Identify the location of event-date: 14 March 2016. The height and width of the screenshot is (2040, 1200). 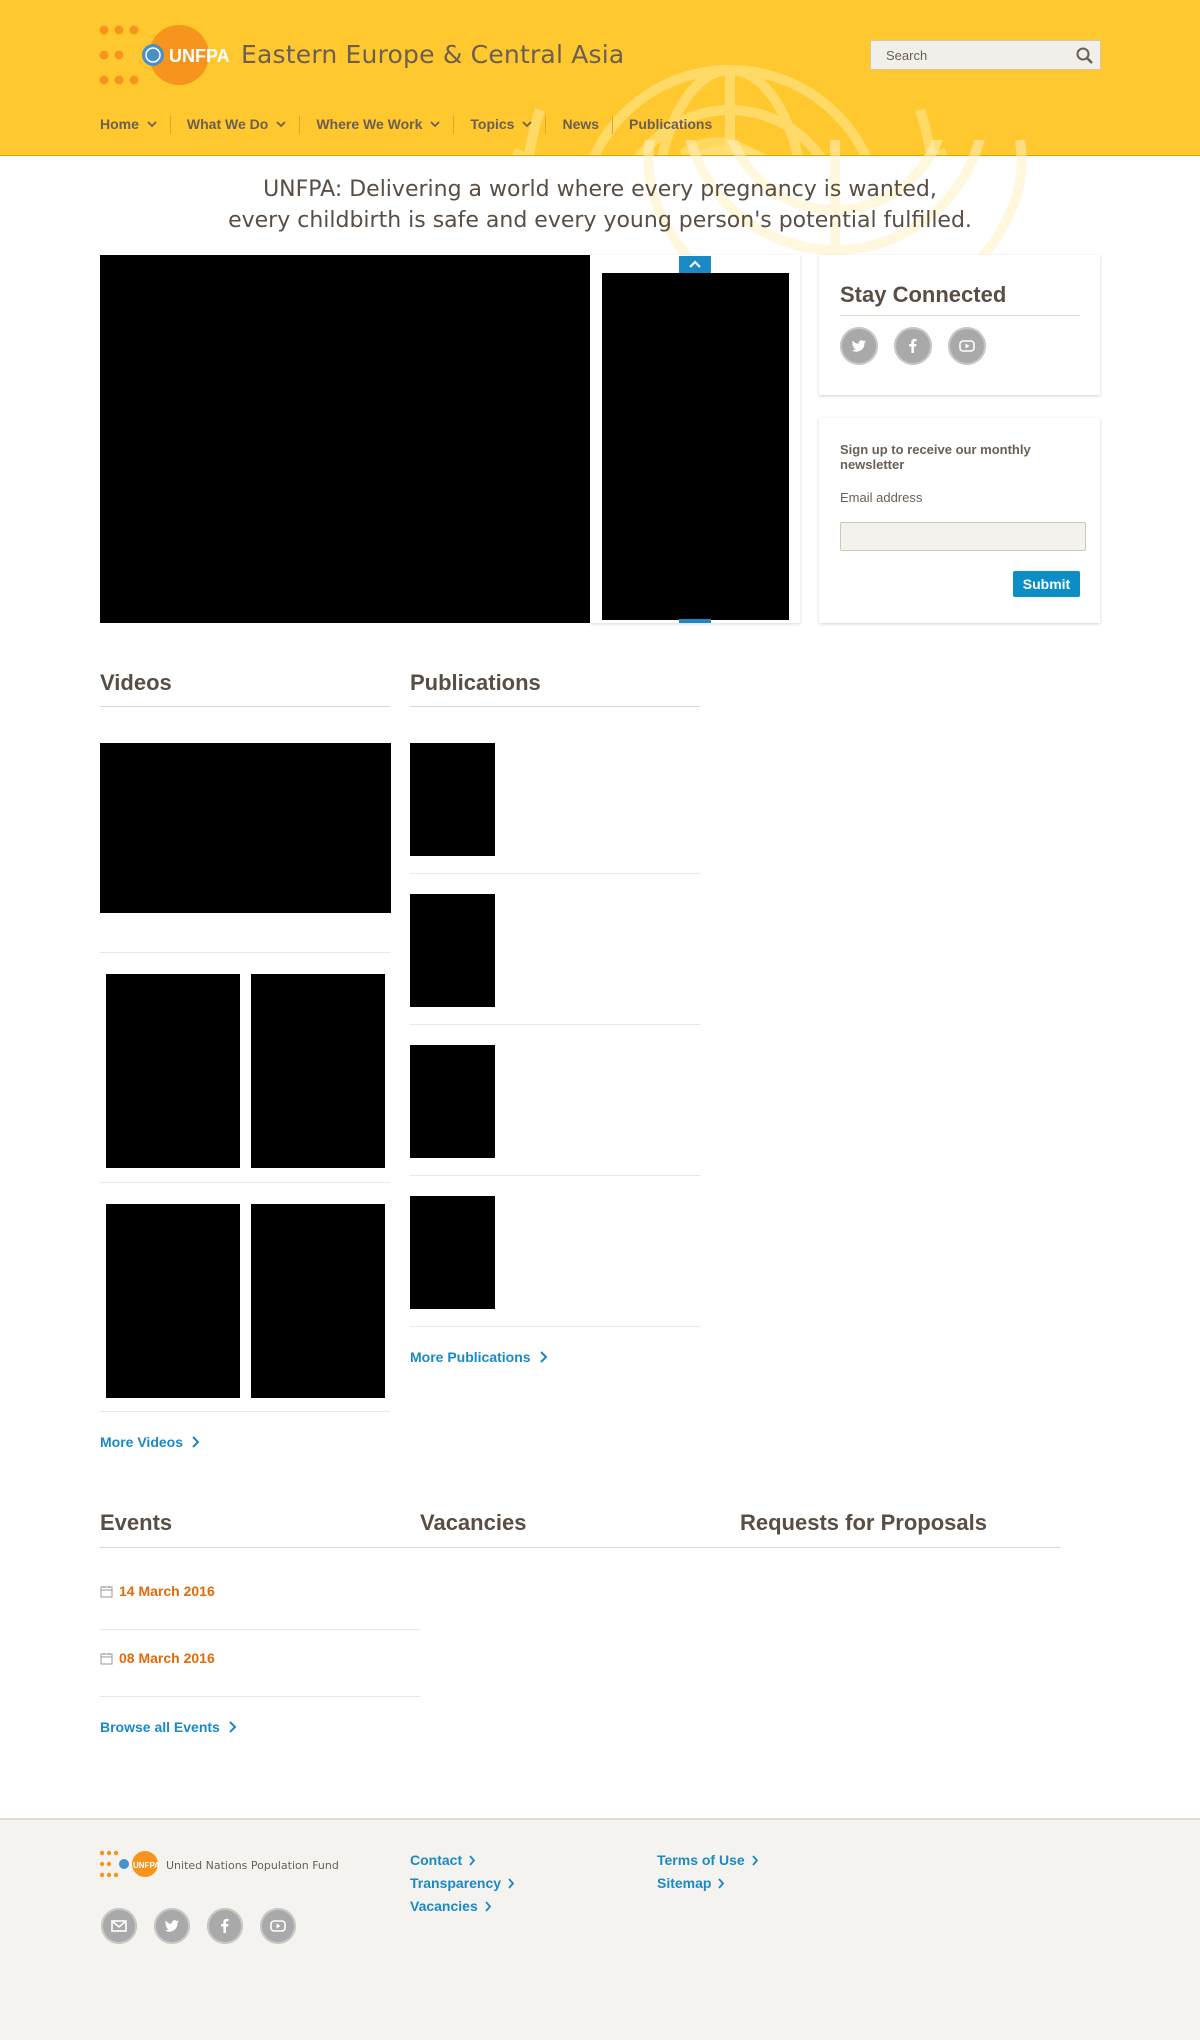
(167, 1591).